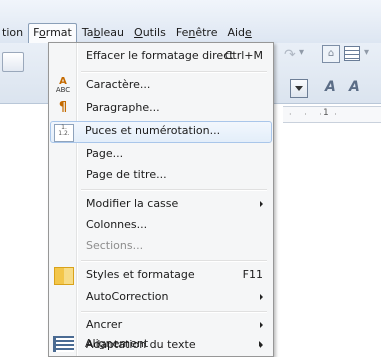  What do you see at coordinates (13, 62) in the screenshot?
I see `print-button` at bounding box center [13, 62].